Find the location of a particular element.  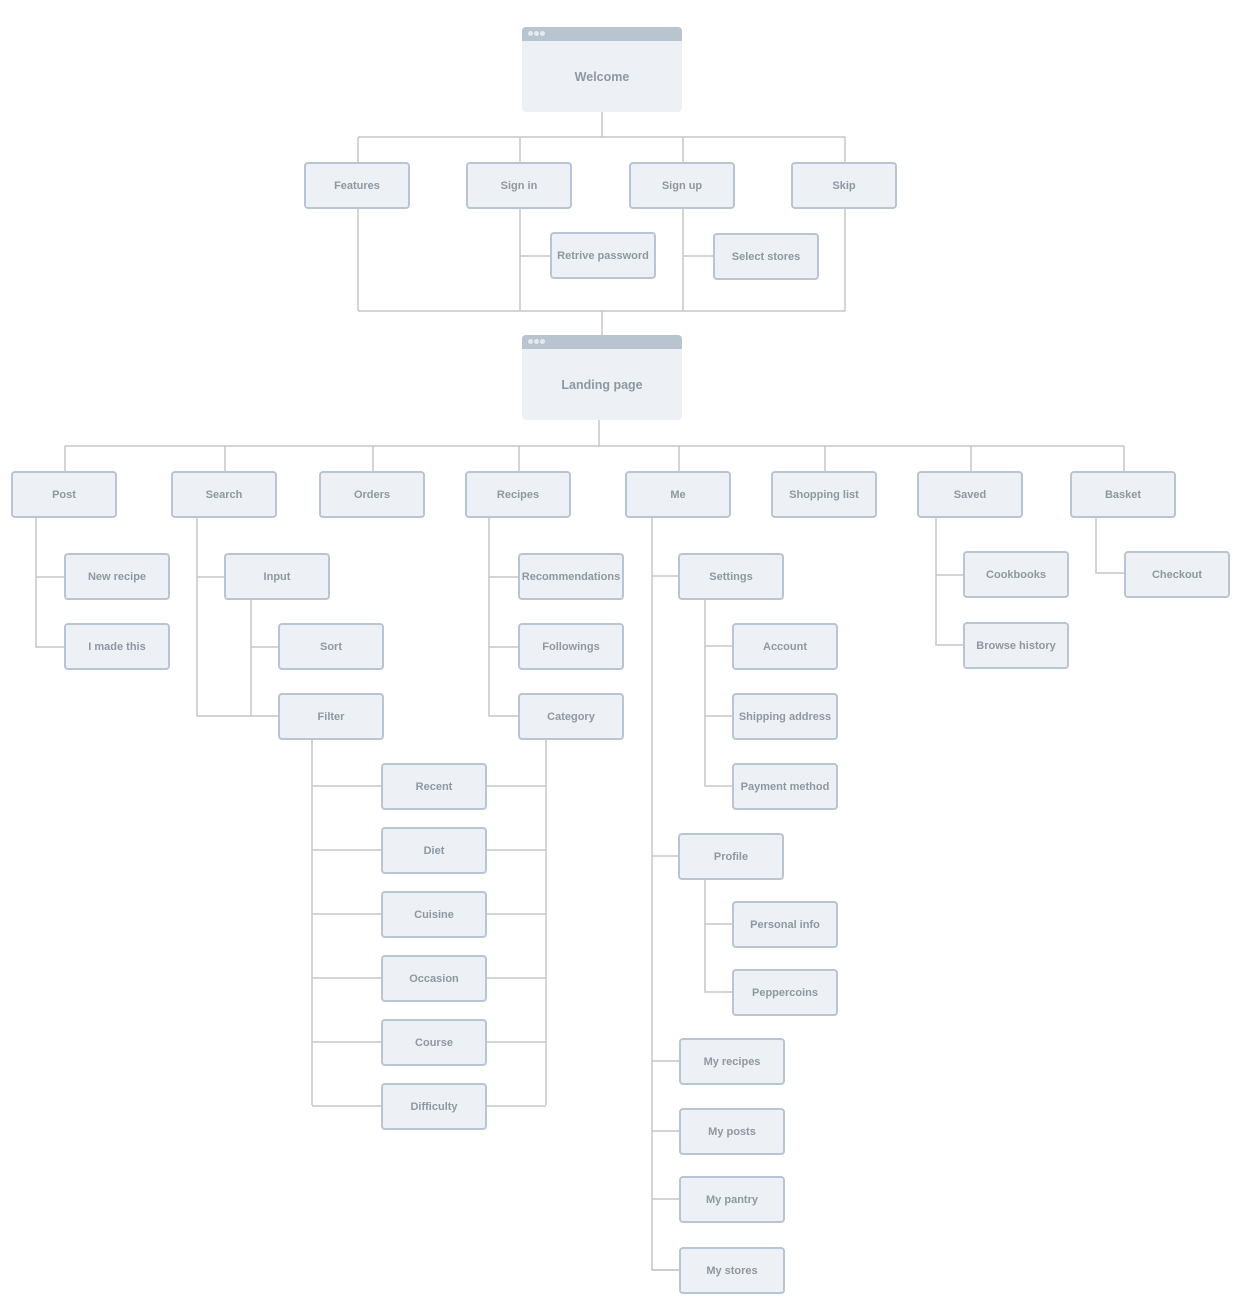

node-label: Followings is located at coordinates (571, 646).